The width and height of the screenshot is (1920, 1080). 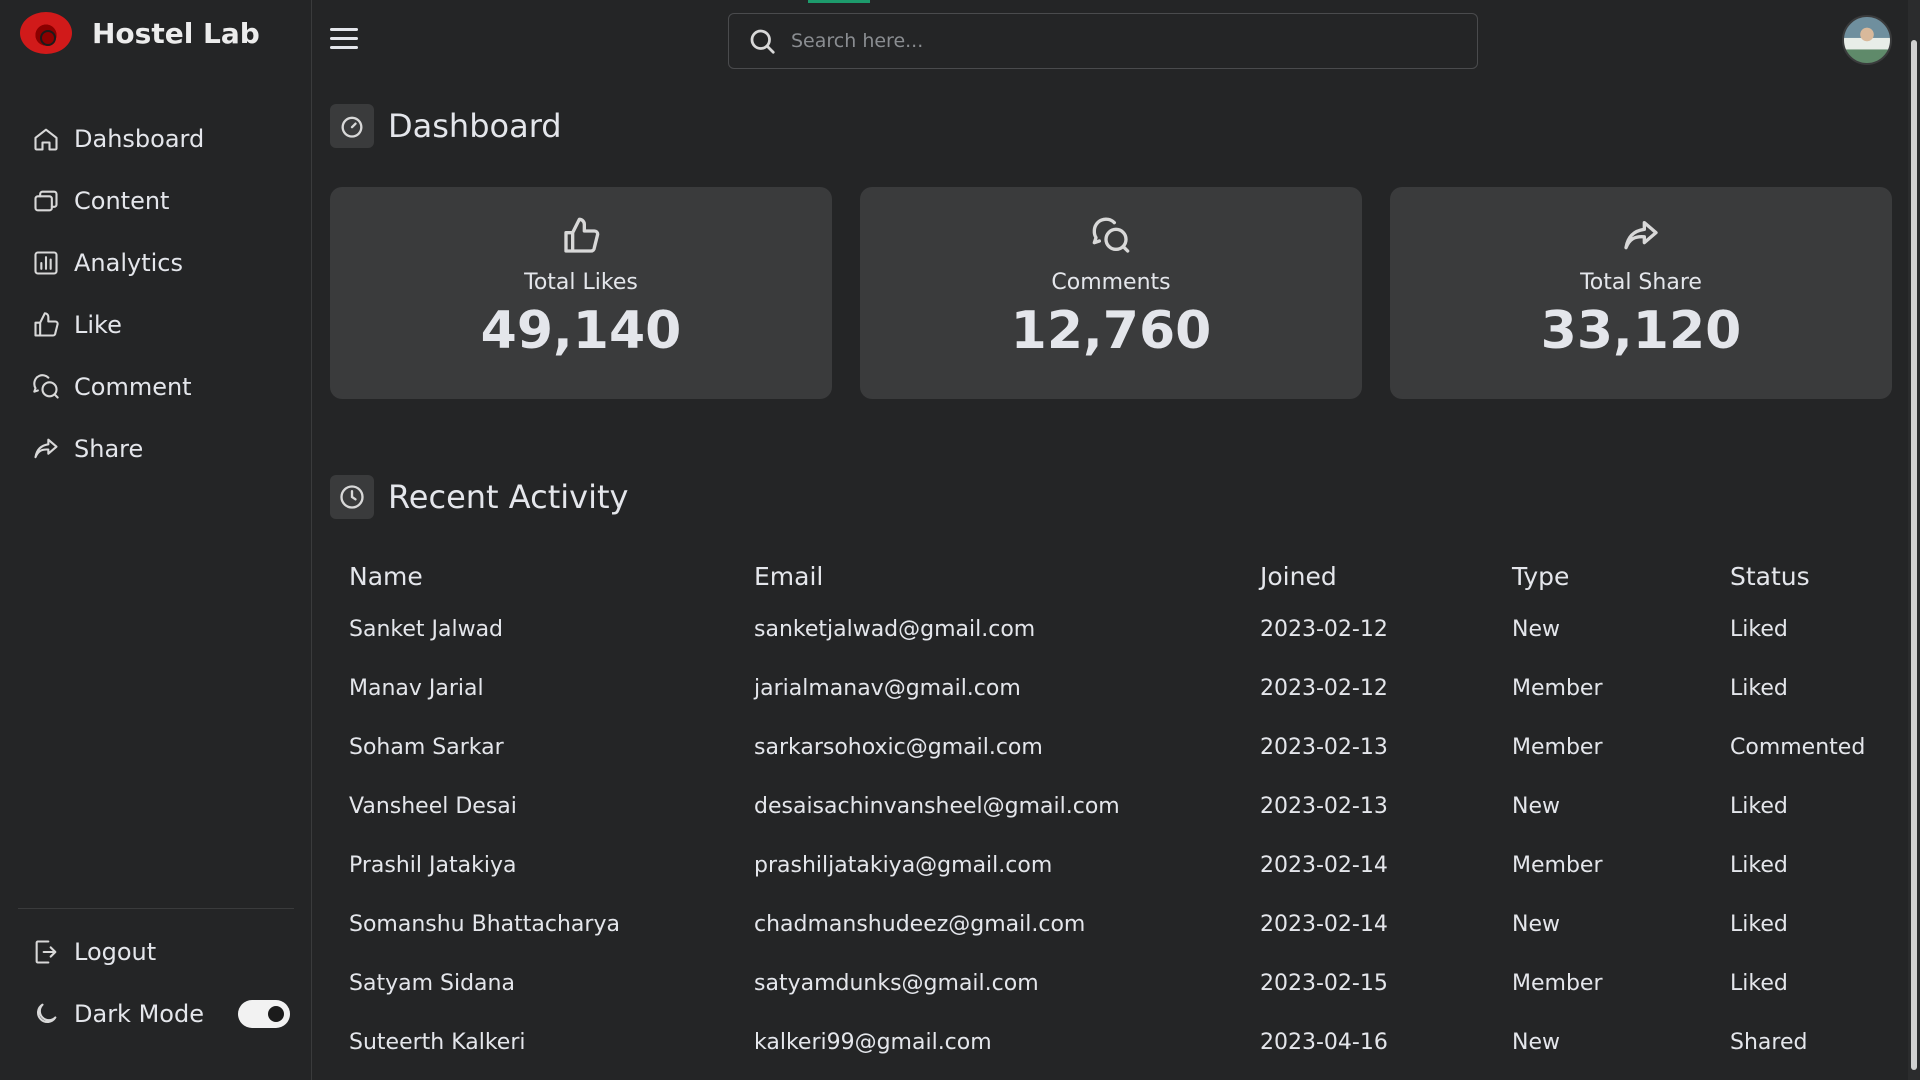 What do you see at coordinates (903, 865) in the screenshot?
I see `cell-email: prashiljatakiya@gmail.com` at bounding box center [903, 865].